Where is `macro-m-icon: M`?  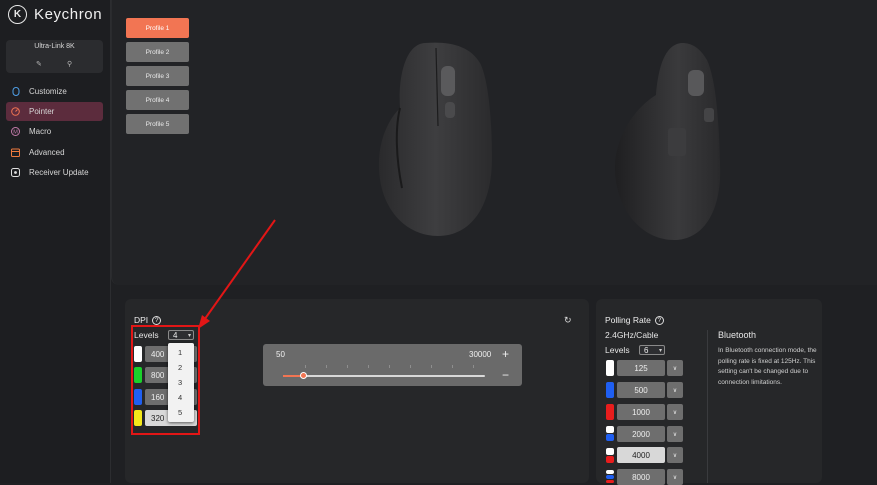
macro-m-icon: M is located at coordinates (15, 131).